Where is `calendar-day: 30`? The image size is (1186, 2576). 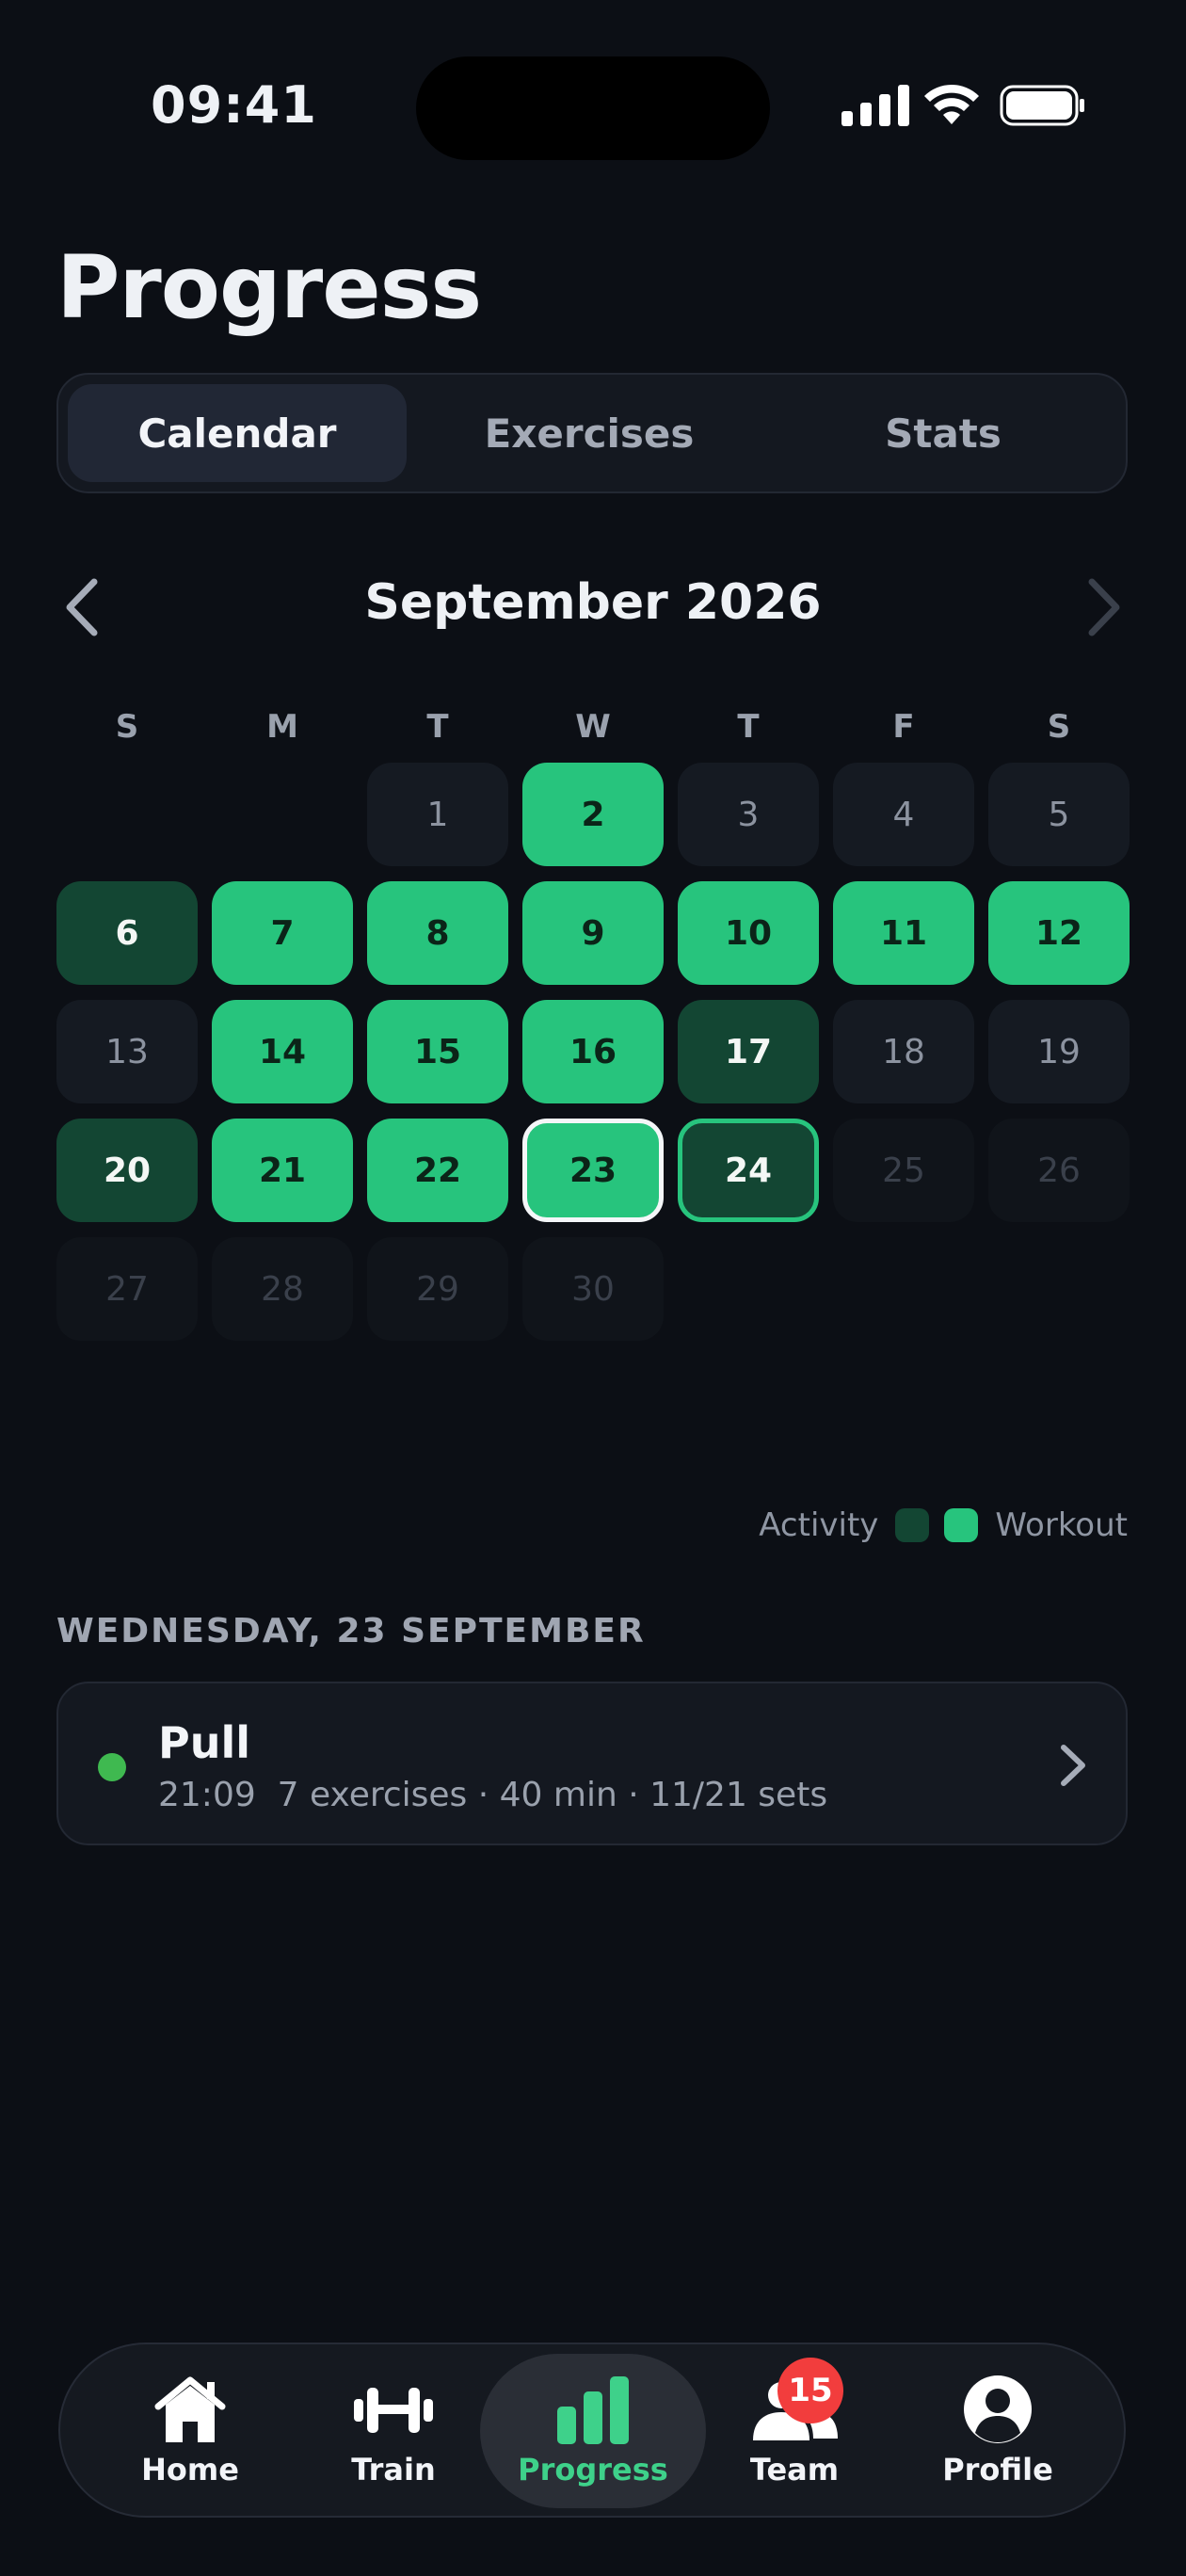 calendar-day: 30 is located at coordinates (593, 1289).